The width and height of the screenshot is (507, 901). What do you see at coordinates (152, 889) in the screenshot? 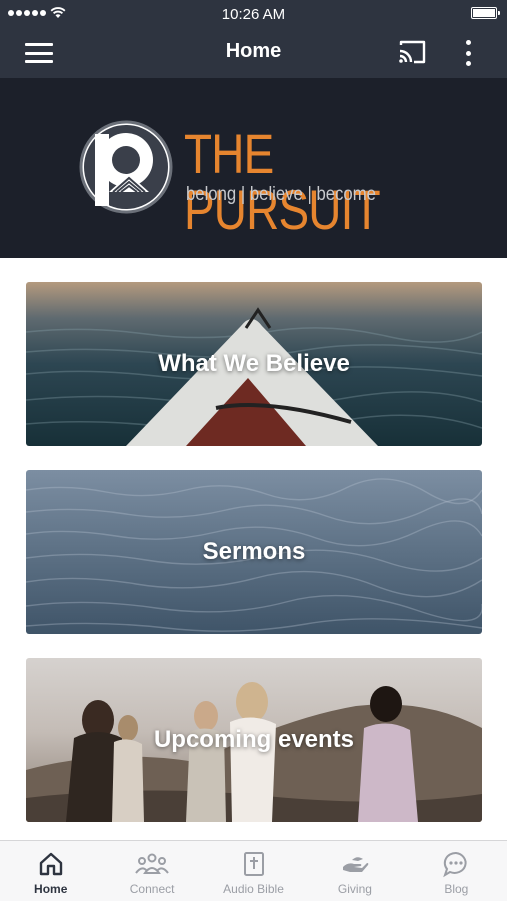
I see `tab-label: Connect` at bounding box center [152, 889].